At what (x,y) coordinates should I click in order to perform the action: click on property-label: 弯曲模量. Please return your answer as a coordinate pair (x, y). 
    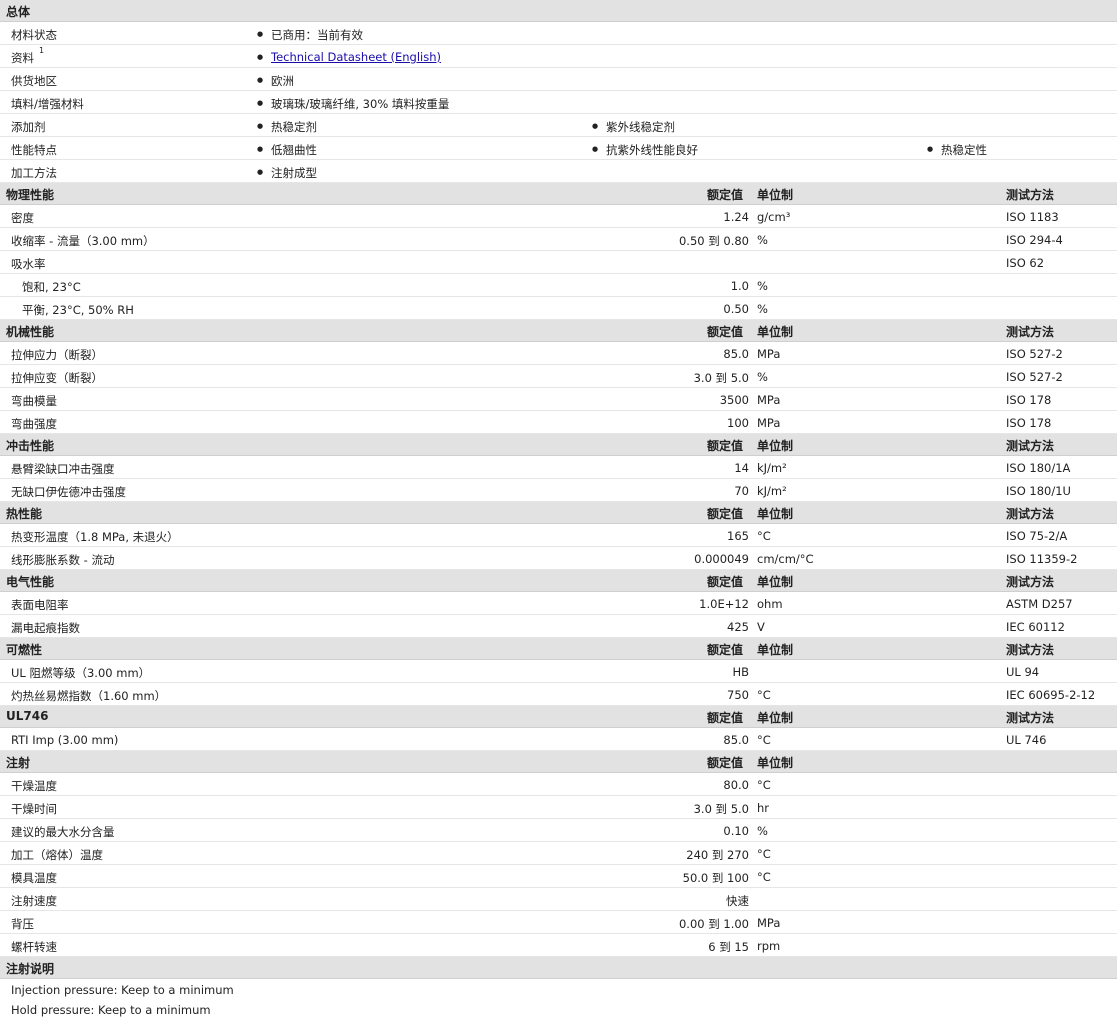
    Looking at the image, I should click on (34, 401).